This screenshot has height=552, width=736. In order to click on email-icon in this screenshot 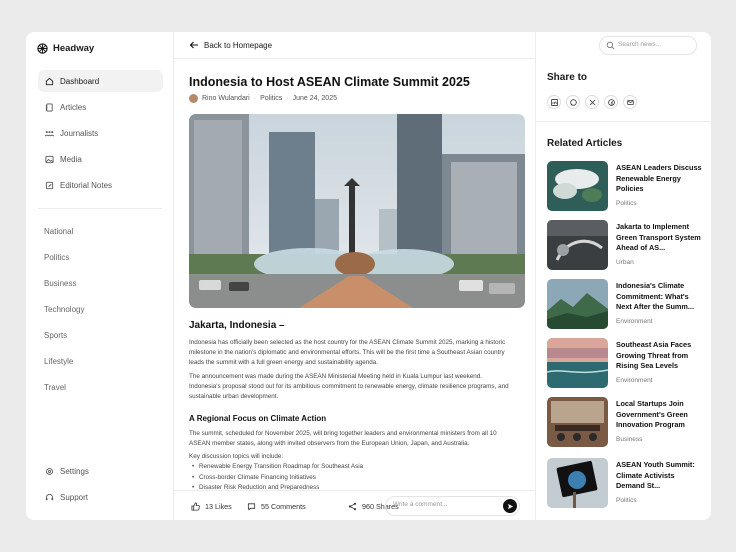, I will do `click(630, 102)`.